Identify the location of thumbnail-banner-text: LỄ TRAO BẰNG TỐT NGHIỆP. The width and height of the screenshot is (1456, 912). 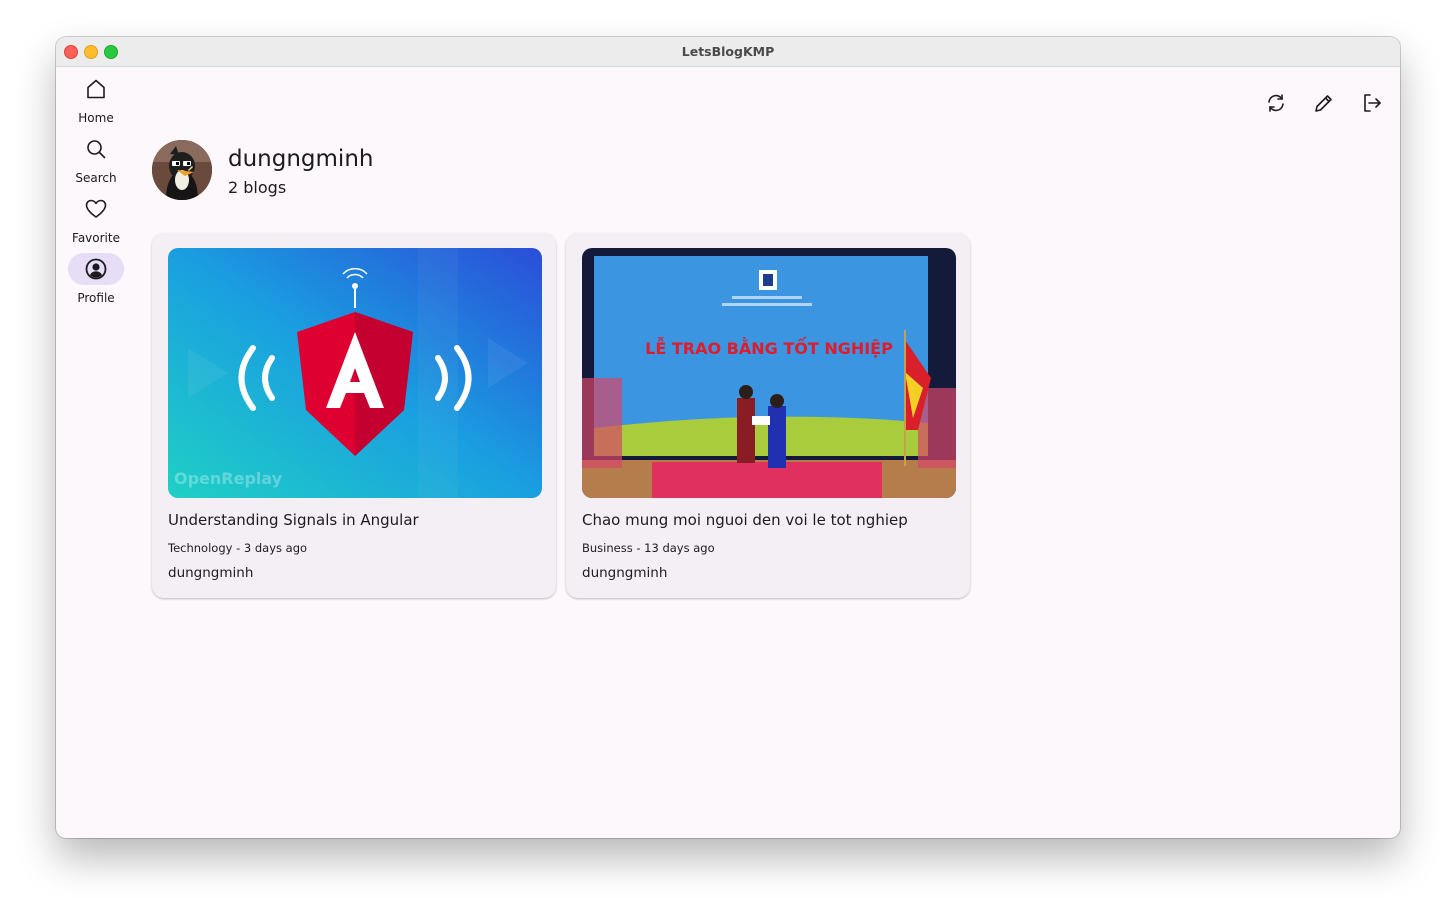
(769, 347).